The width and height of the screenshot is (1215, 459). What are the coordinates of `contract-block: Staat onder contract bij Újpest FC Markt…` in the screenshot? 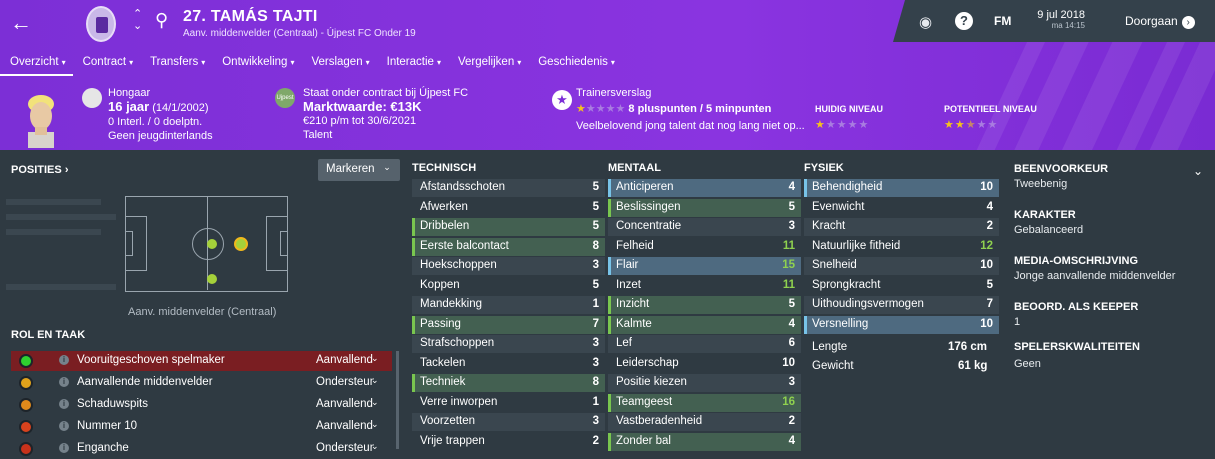 It's located at (385, 114).